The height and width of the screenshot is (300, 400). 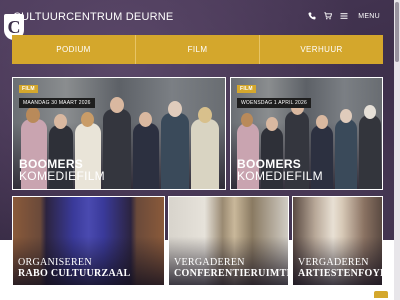 I want to click on venue-title: VERGADEREN CONFERENTIERUIMTE, so click(x=231, y=268).